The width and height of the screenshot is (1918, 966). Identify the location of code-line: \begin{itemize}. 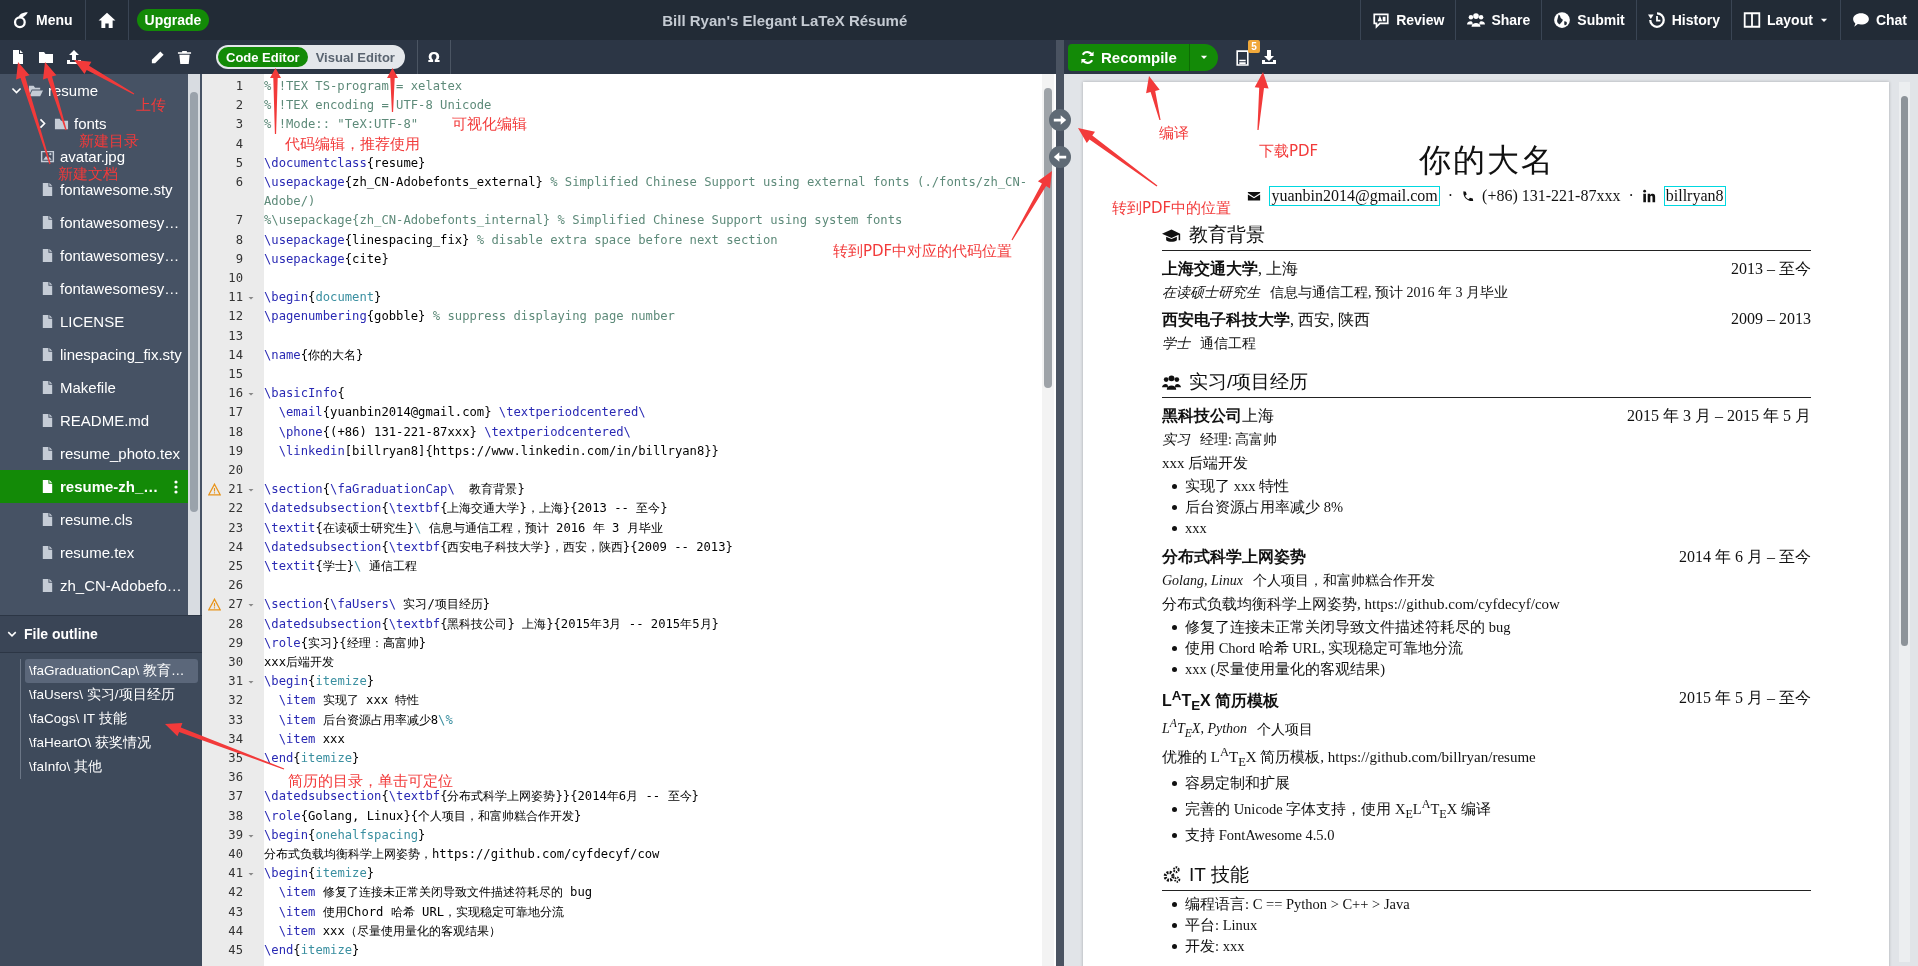
(319, 874).